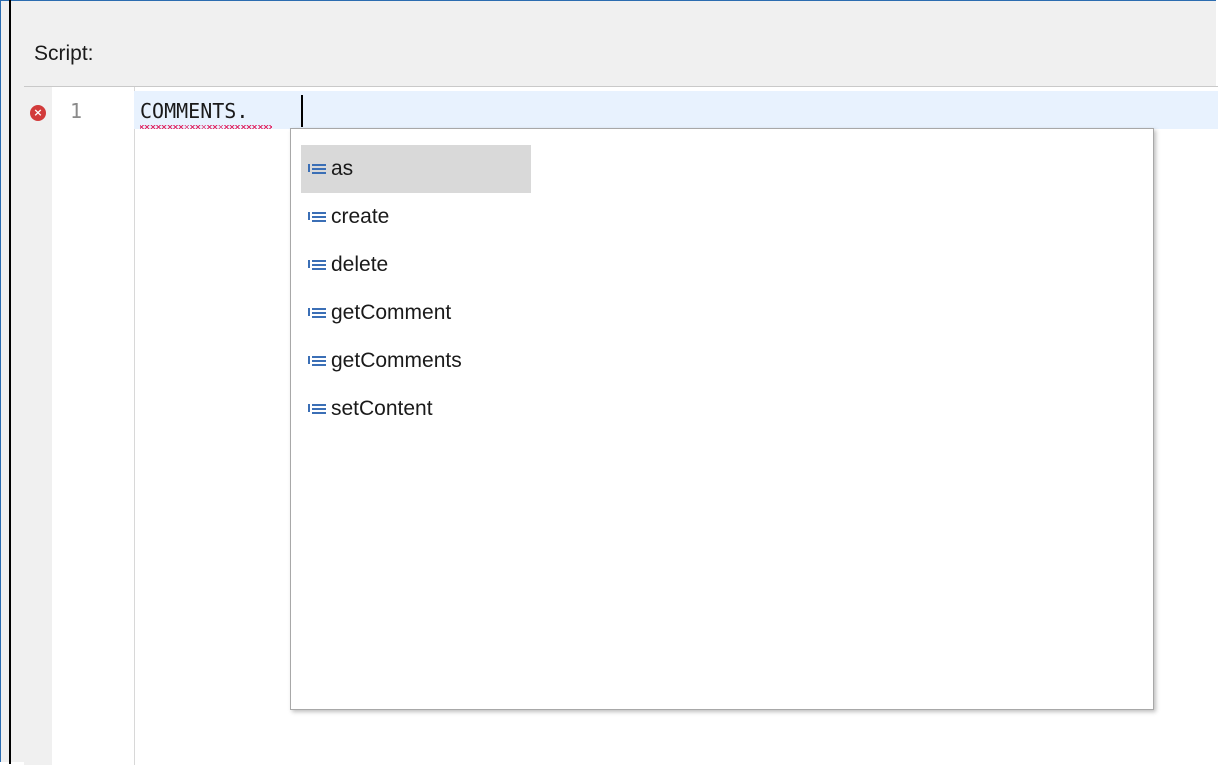  I want to click on completion-item-getcomments: getComments, so click(416, 361).